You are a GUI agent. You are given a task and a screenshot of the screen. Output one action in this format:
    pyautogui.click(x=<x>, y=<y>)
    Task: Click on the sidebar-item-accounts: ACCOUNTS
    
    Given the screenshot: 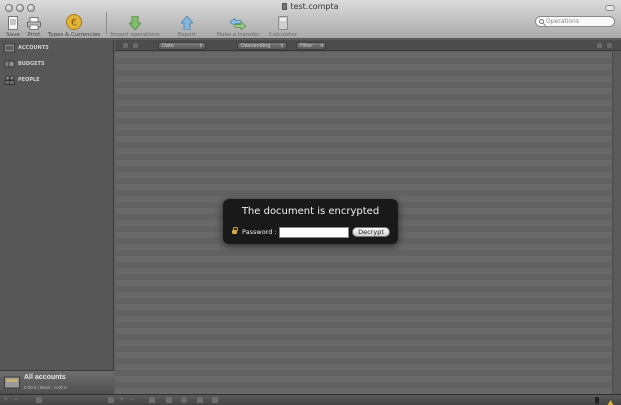 What is the action you would take?
    pyautogui.click(x=26, y=48)
    